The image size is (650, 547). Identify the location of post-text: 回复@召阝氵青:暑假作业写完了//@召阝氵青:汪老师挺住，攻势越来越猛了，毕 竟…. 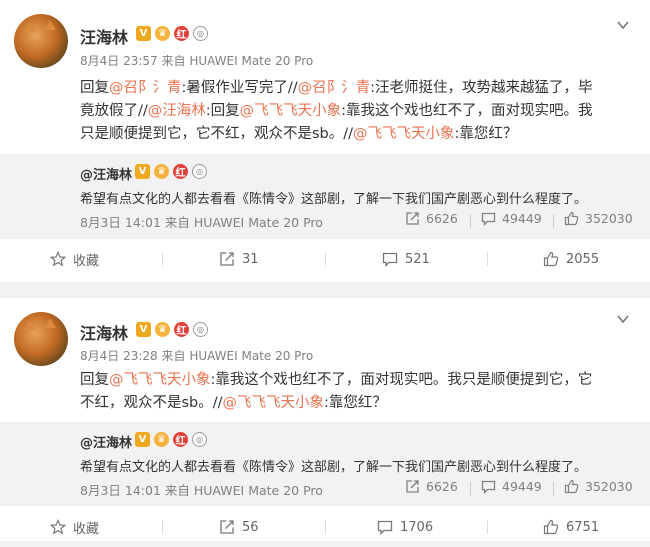
(356, 111).